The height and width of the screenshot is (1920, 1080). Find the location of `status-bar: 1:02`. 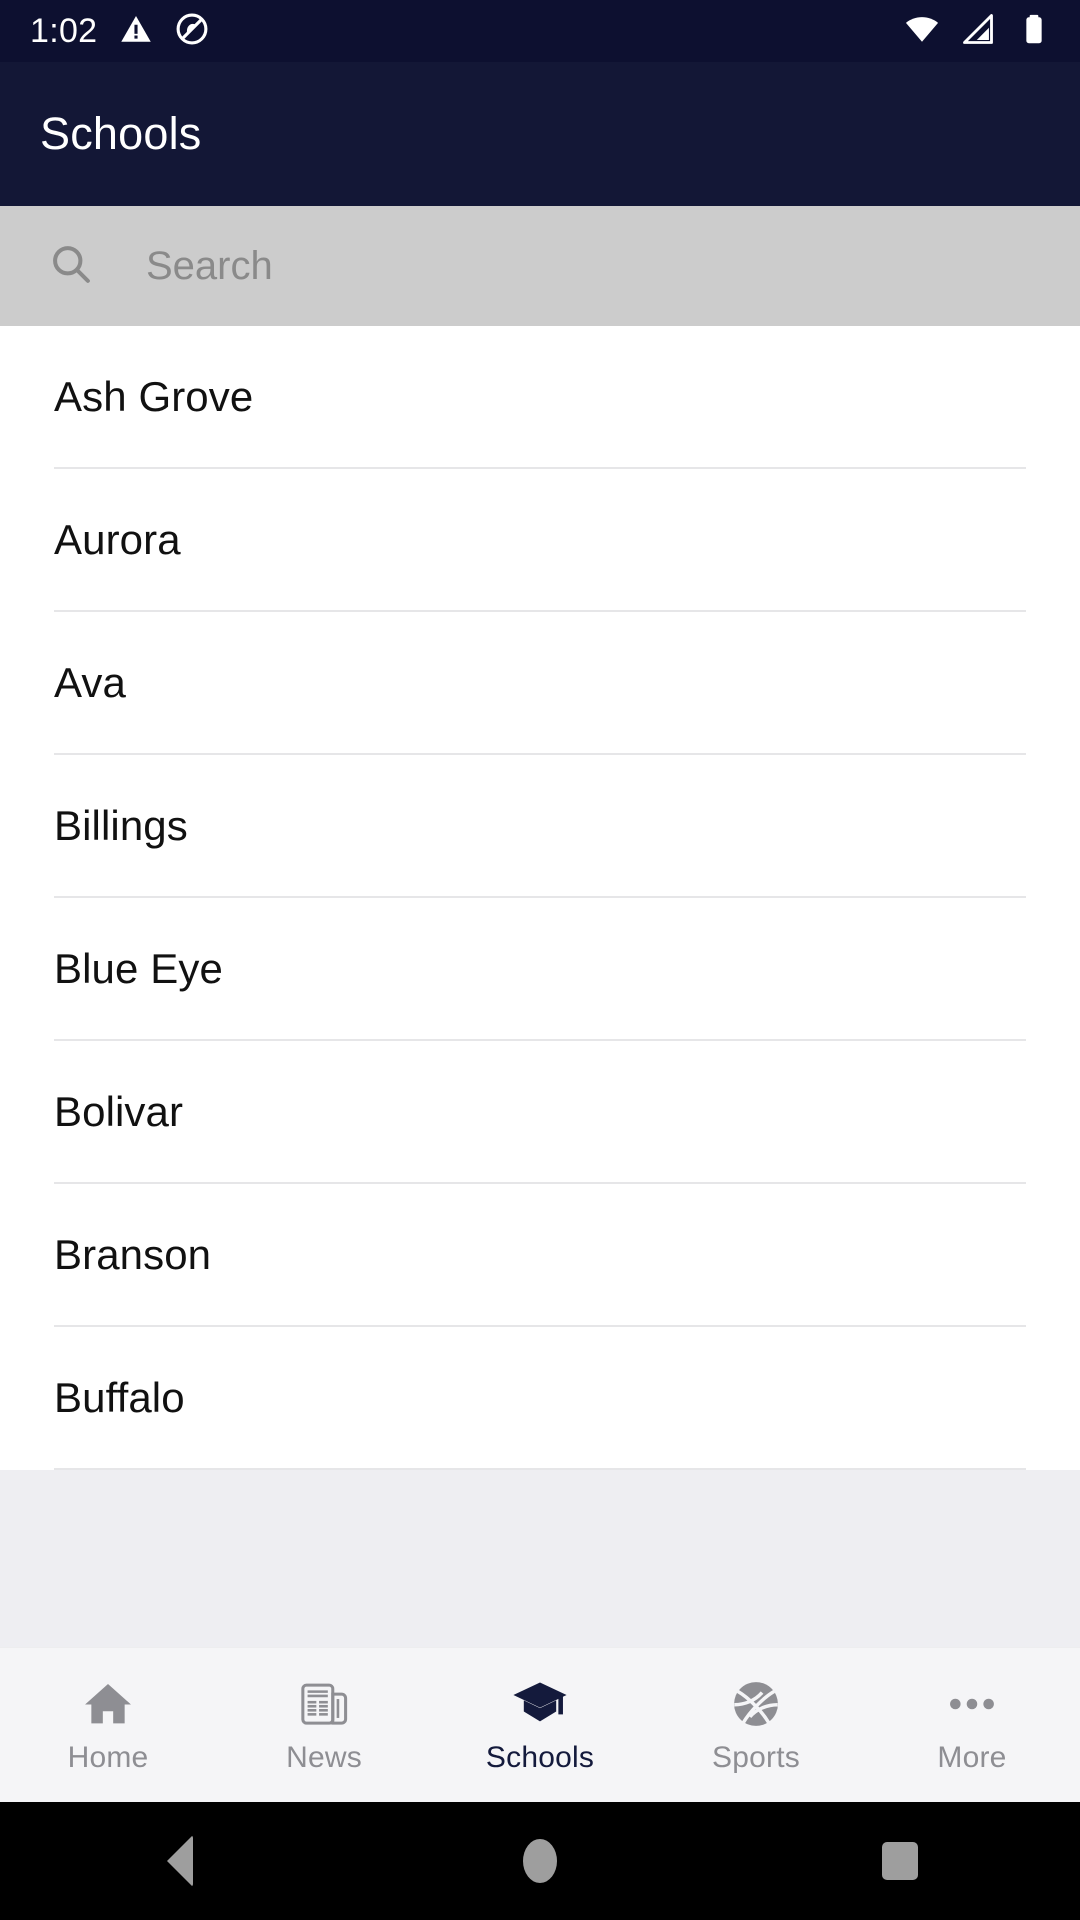

status-bar: 1:02 is located at coordinates (540, 31).